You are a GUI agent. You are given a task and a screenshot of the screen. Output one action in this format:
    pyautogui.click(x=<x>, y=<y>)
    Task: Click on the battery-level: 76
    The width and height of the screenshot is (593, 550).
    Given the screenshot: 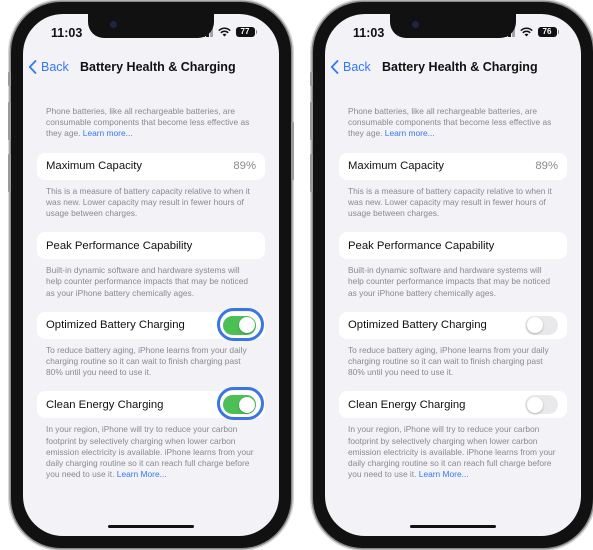 What is the action you would take?
    pyautogui.click(x=547, y=32)
    